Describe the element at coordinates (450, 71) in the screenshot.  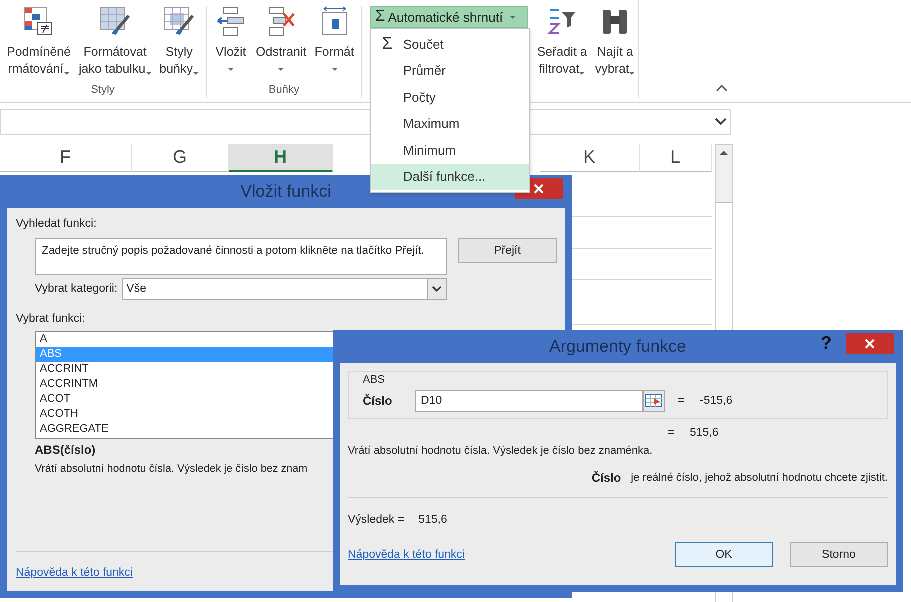
I see `menu-item: Průměr` at that location.